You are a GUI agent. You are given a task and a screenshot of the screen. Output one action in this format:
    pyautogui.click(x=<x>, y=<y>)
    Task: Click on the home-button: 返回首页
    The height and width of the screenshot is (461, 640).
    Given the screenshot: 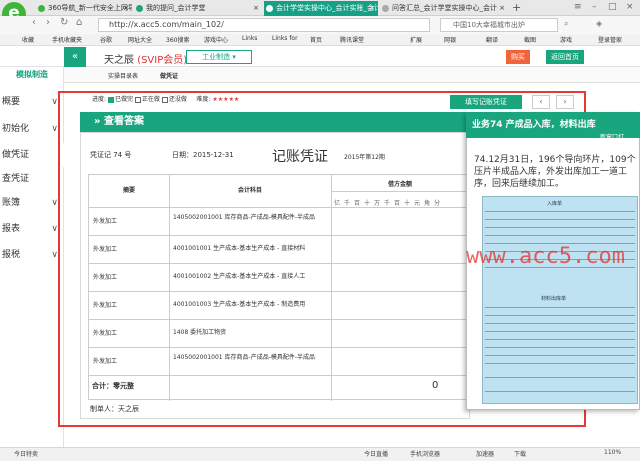 What is the action you would take?
    pyautogui.click(x=565, y=57)
    